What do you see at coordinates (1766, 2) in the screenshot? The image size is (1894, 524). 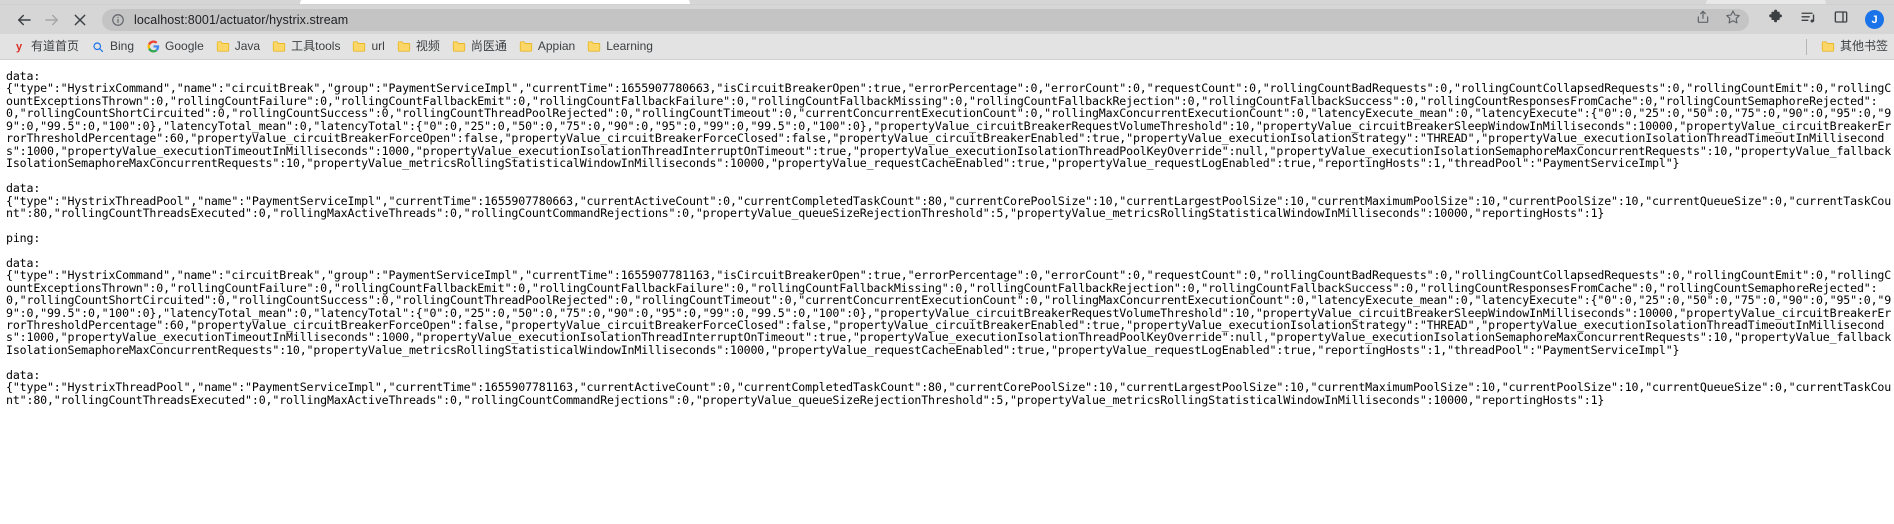 I see `inactive-tab` at bounding box center [1766, 2].